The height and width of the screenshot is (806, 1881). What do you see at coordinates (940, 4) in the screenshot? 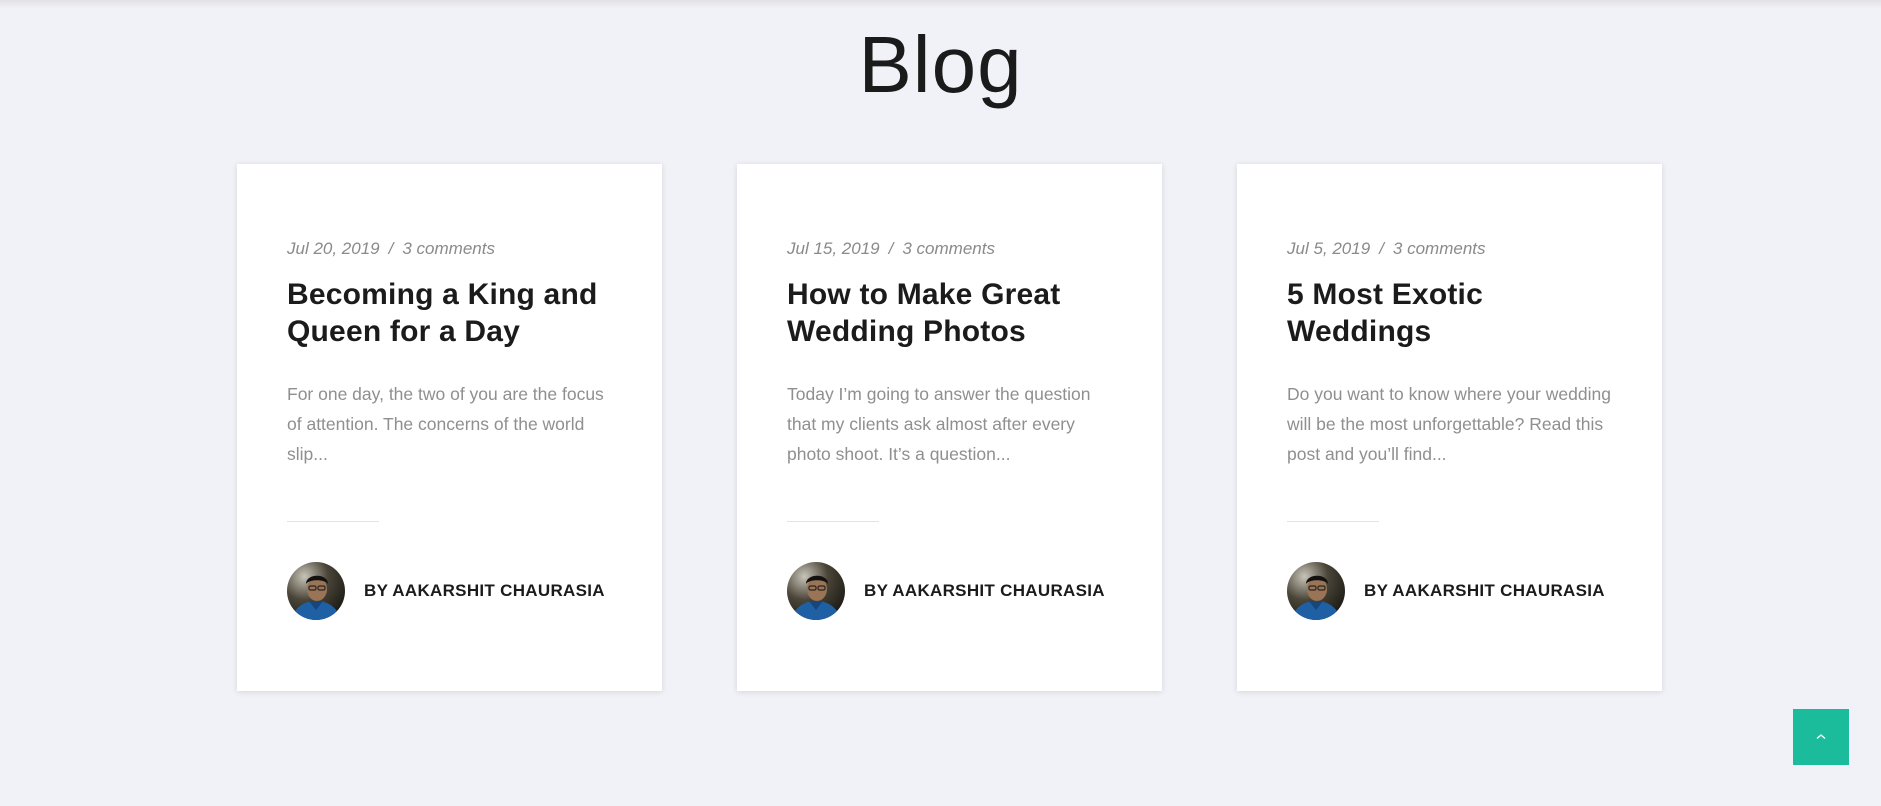
I see `header-shadow` at bounding box center [940, 4].